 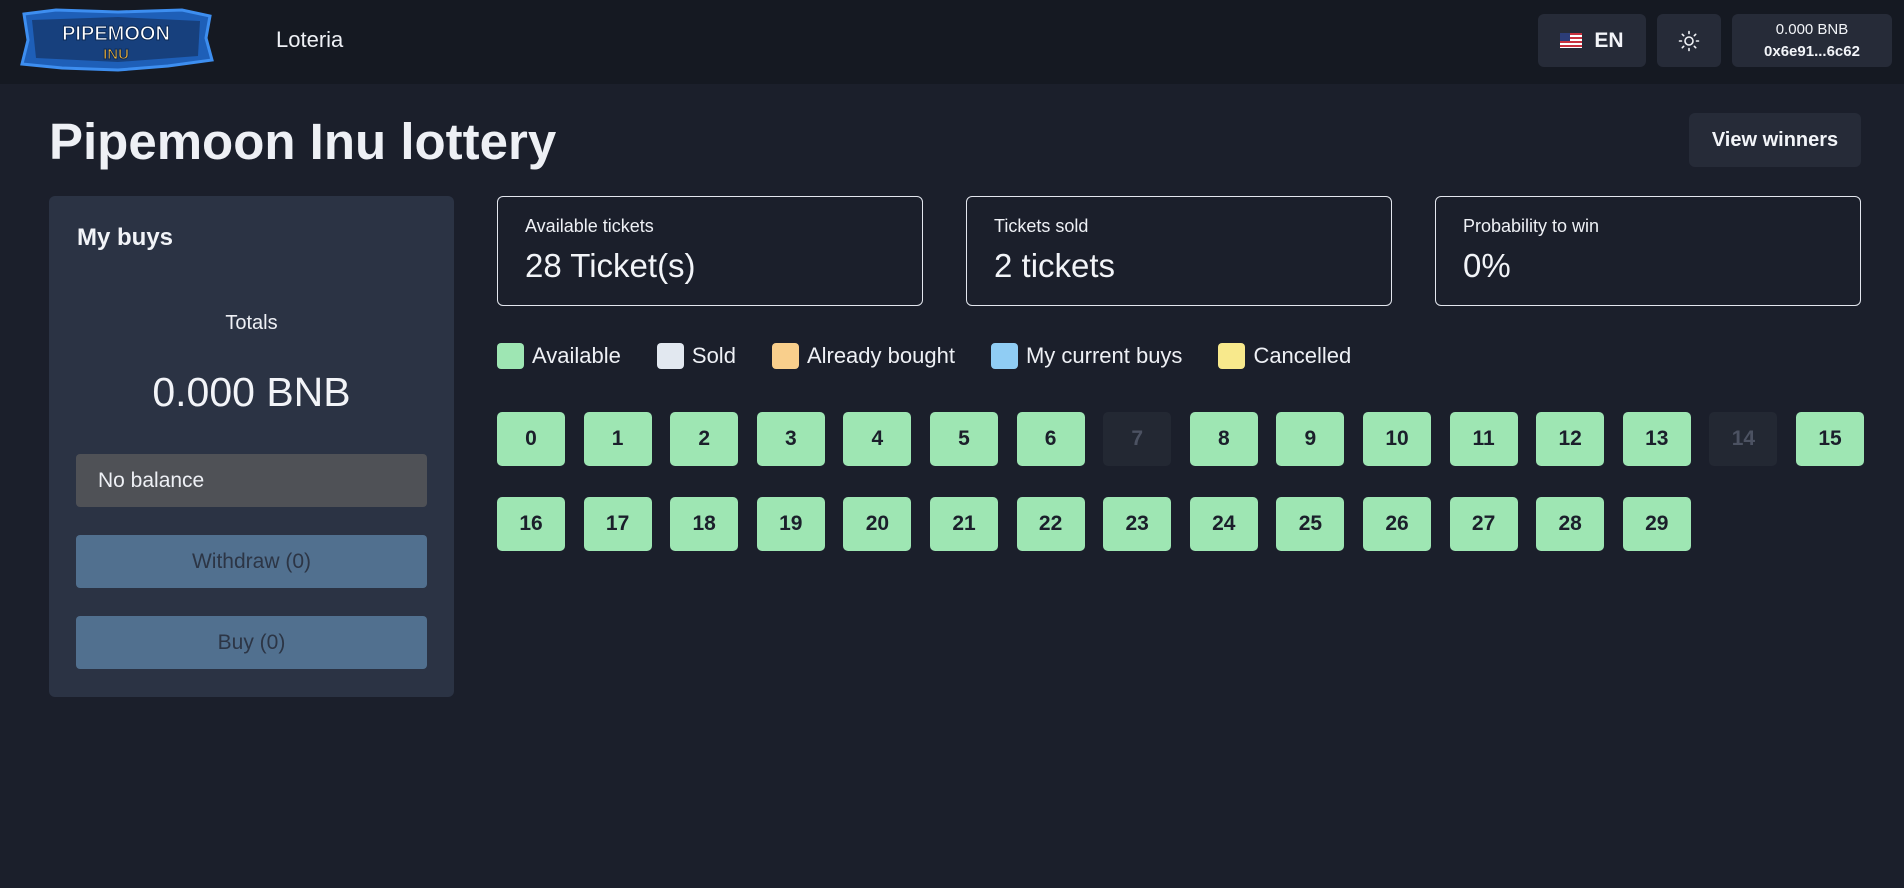 What do you see at coordinates (251, 323) in the screenshot?
I see `totals-label: Totals` at bounding box center [251, 323].